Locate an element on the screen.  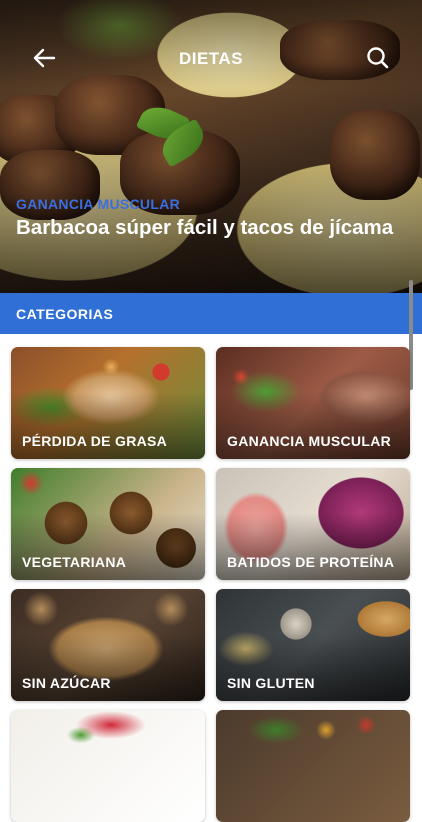
category-label: GANANCIA MUSCULAR is located at coordinates (309, 441).